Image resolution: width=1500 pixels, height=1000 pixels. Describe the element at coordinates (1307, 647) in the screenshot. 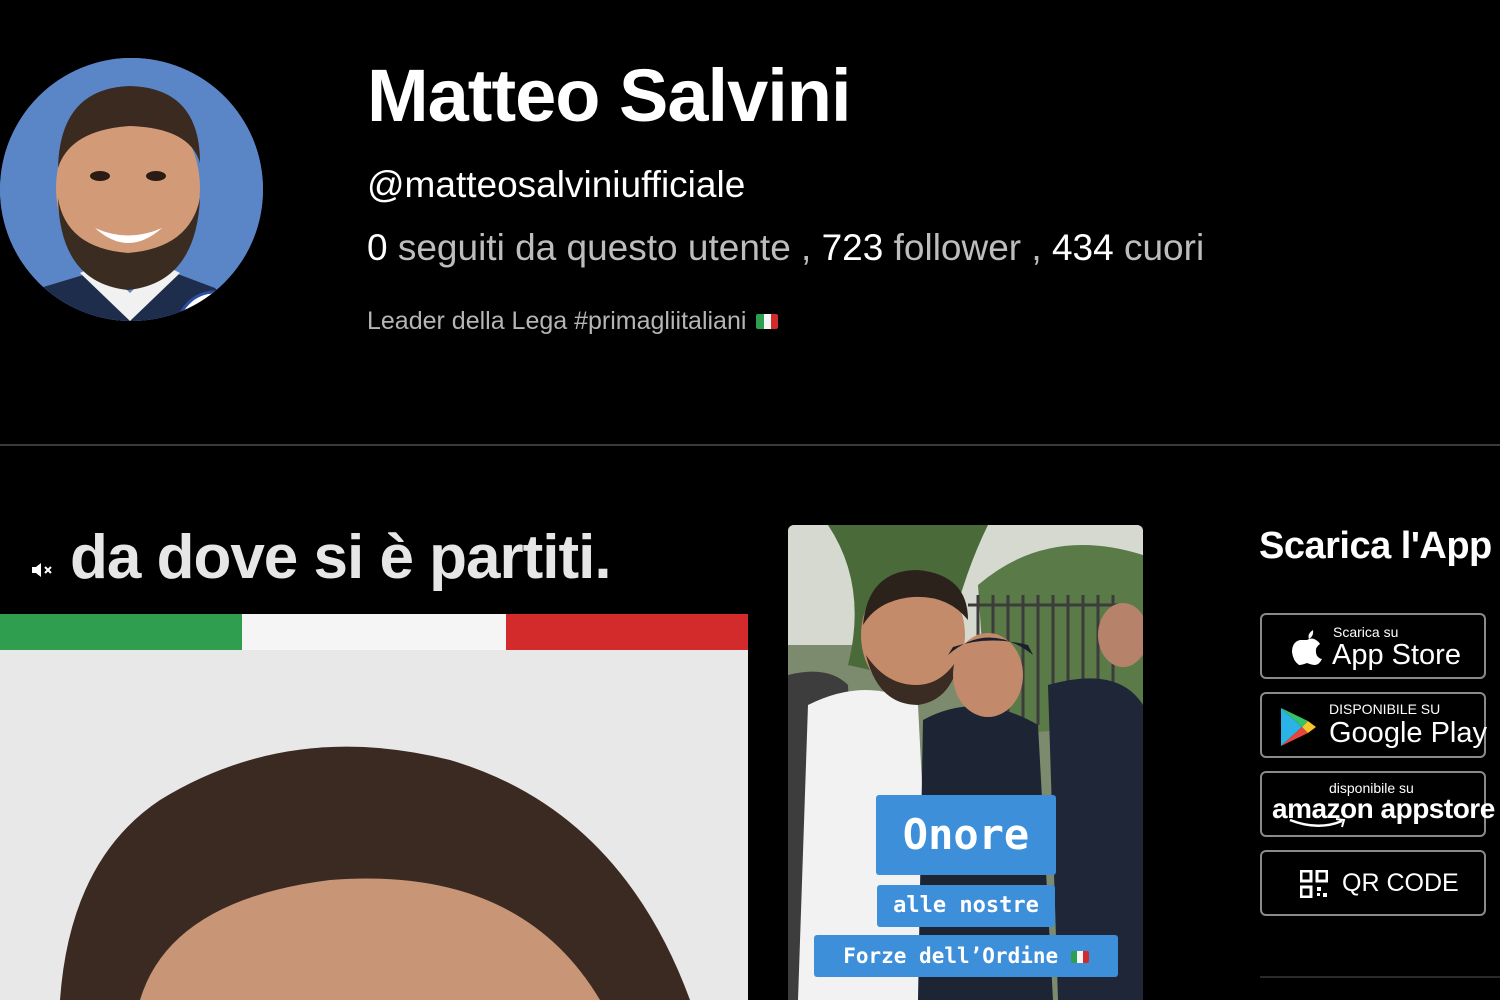

I see `apple-icon` at that location.